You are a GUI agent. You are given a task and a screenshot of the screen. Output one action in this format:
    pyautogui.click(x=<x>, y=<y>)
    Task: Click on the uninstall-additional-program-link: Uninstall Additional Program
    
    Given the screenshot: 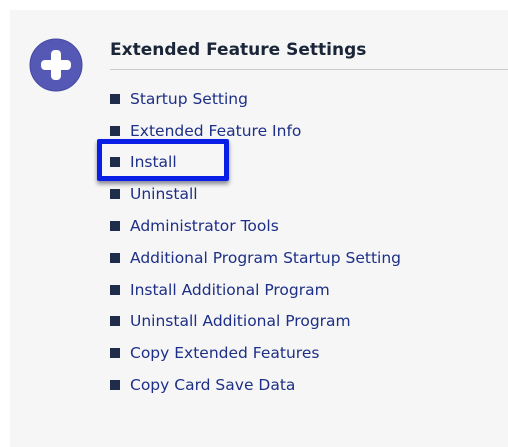 What is the action you would take?
    pyautogui.click(x=240, y=321)
    